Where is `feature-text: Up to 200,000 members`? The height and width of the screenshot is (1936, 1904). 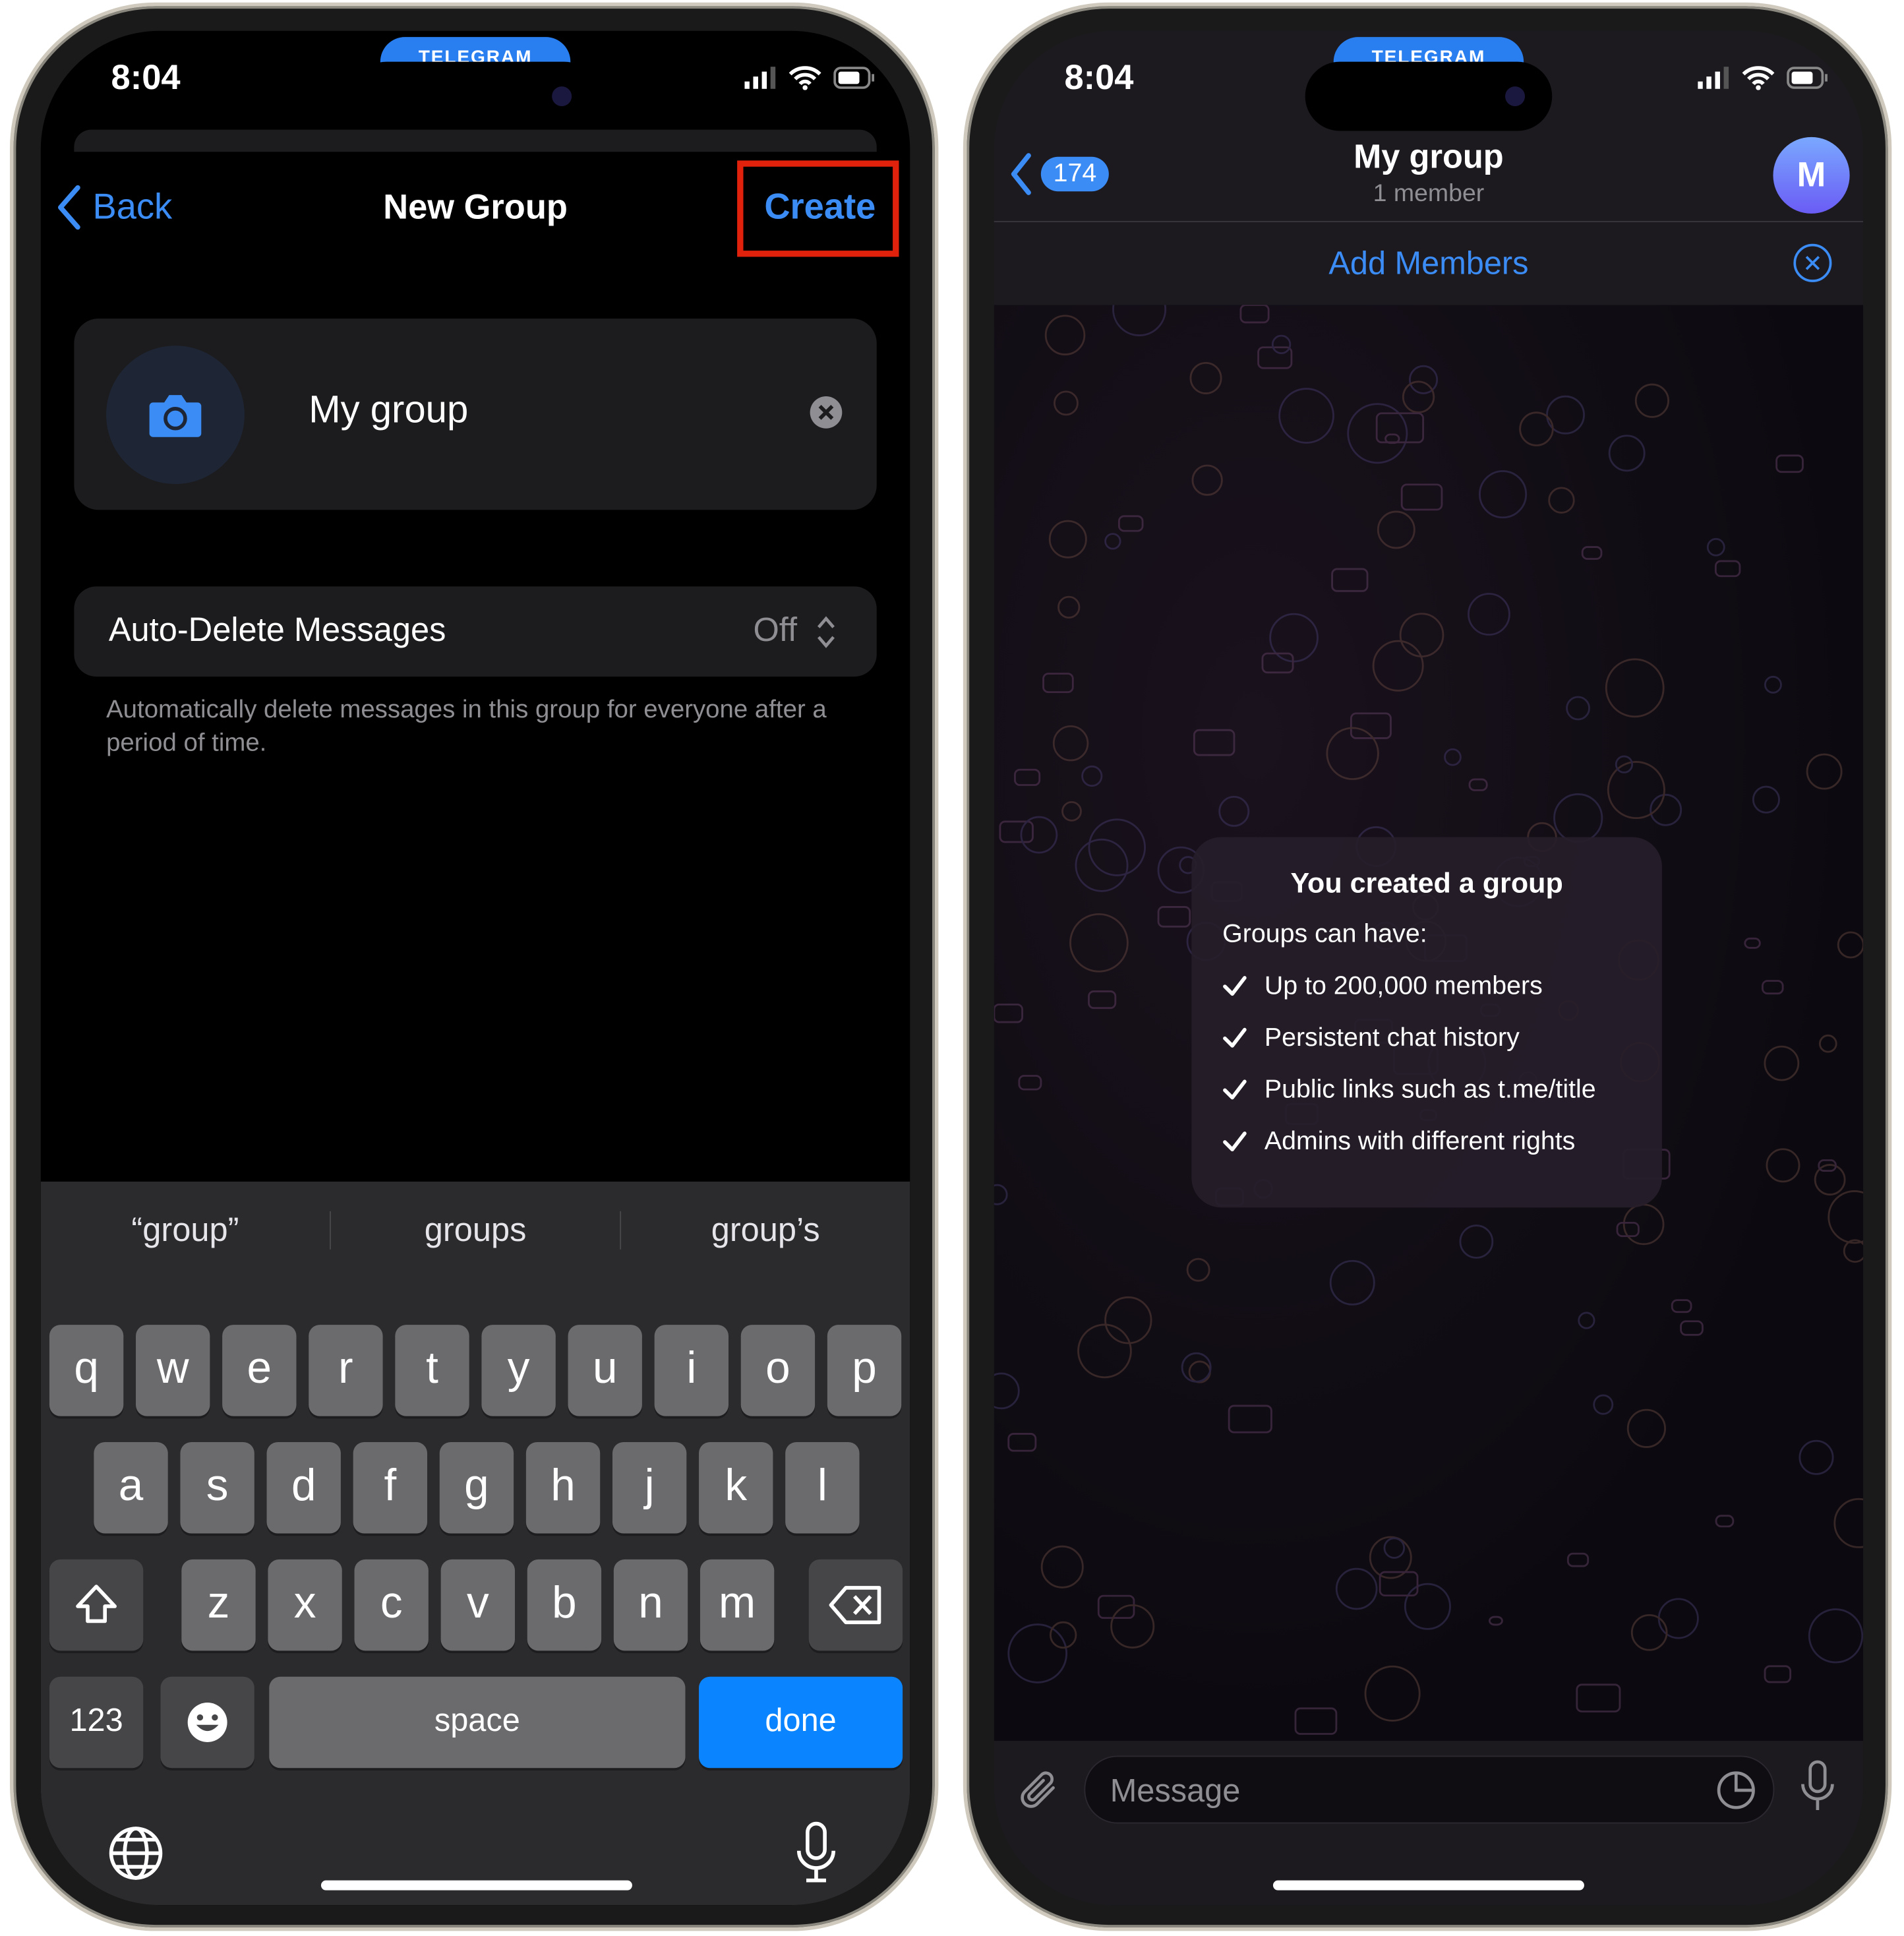
feature-text: Up to 200,000 members is located at coordinates (1403, 985).